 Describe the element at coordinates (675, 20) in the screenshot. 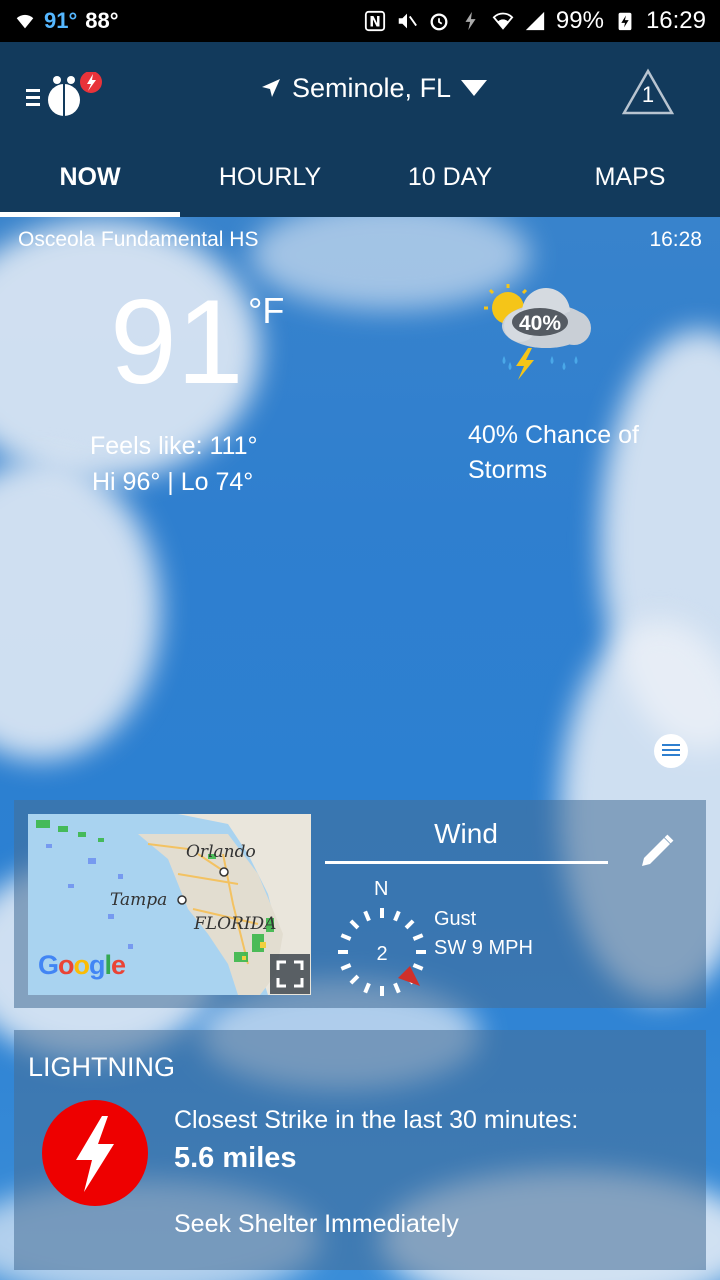

I see `status-time: 16:29` at that location.